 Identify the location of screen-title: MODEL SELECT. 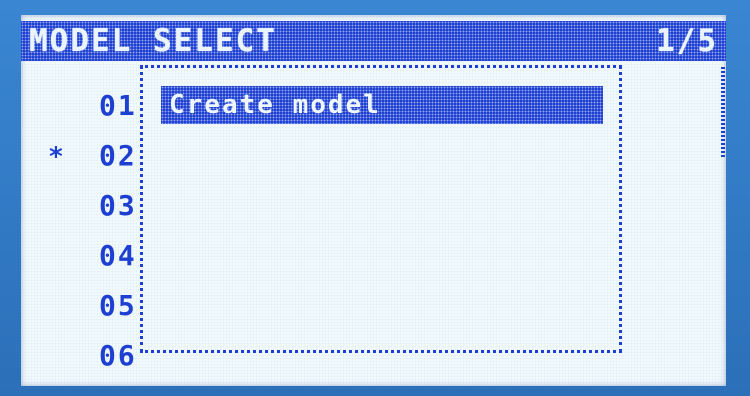
(153, 41).